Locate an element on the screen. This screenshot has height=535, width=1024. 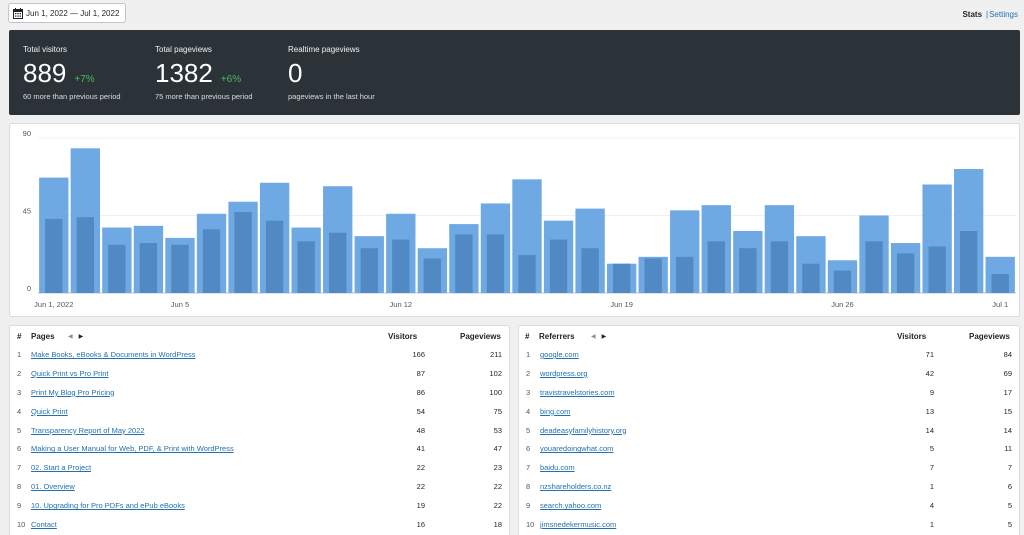
date-range-picker: Jun 1, 2022 — Jul 1, 2022 is located at coordinates (67, 13).